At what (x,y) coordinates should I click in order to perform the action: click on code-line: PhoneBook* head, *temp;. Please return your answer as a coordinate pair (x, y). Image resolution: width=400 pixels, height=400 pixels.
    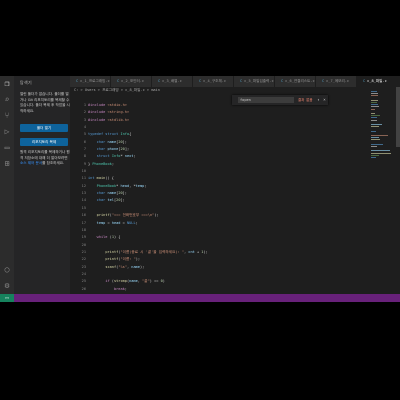
    Looking at the image, I should click on (228, 186).